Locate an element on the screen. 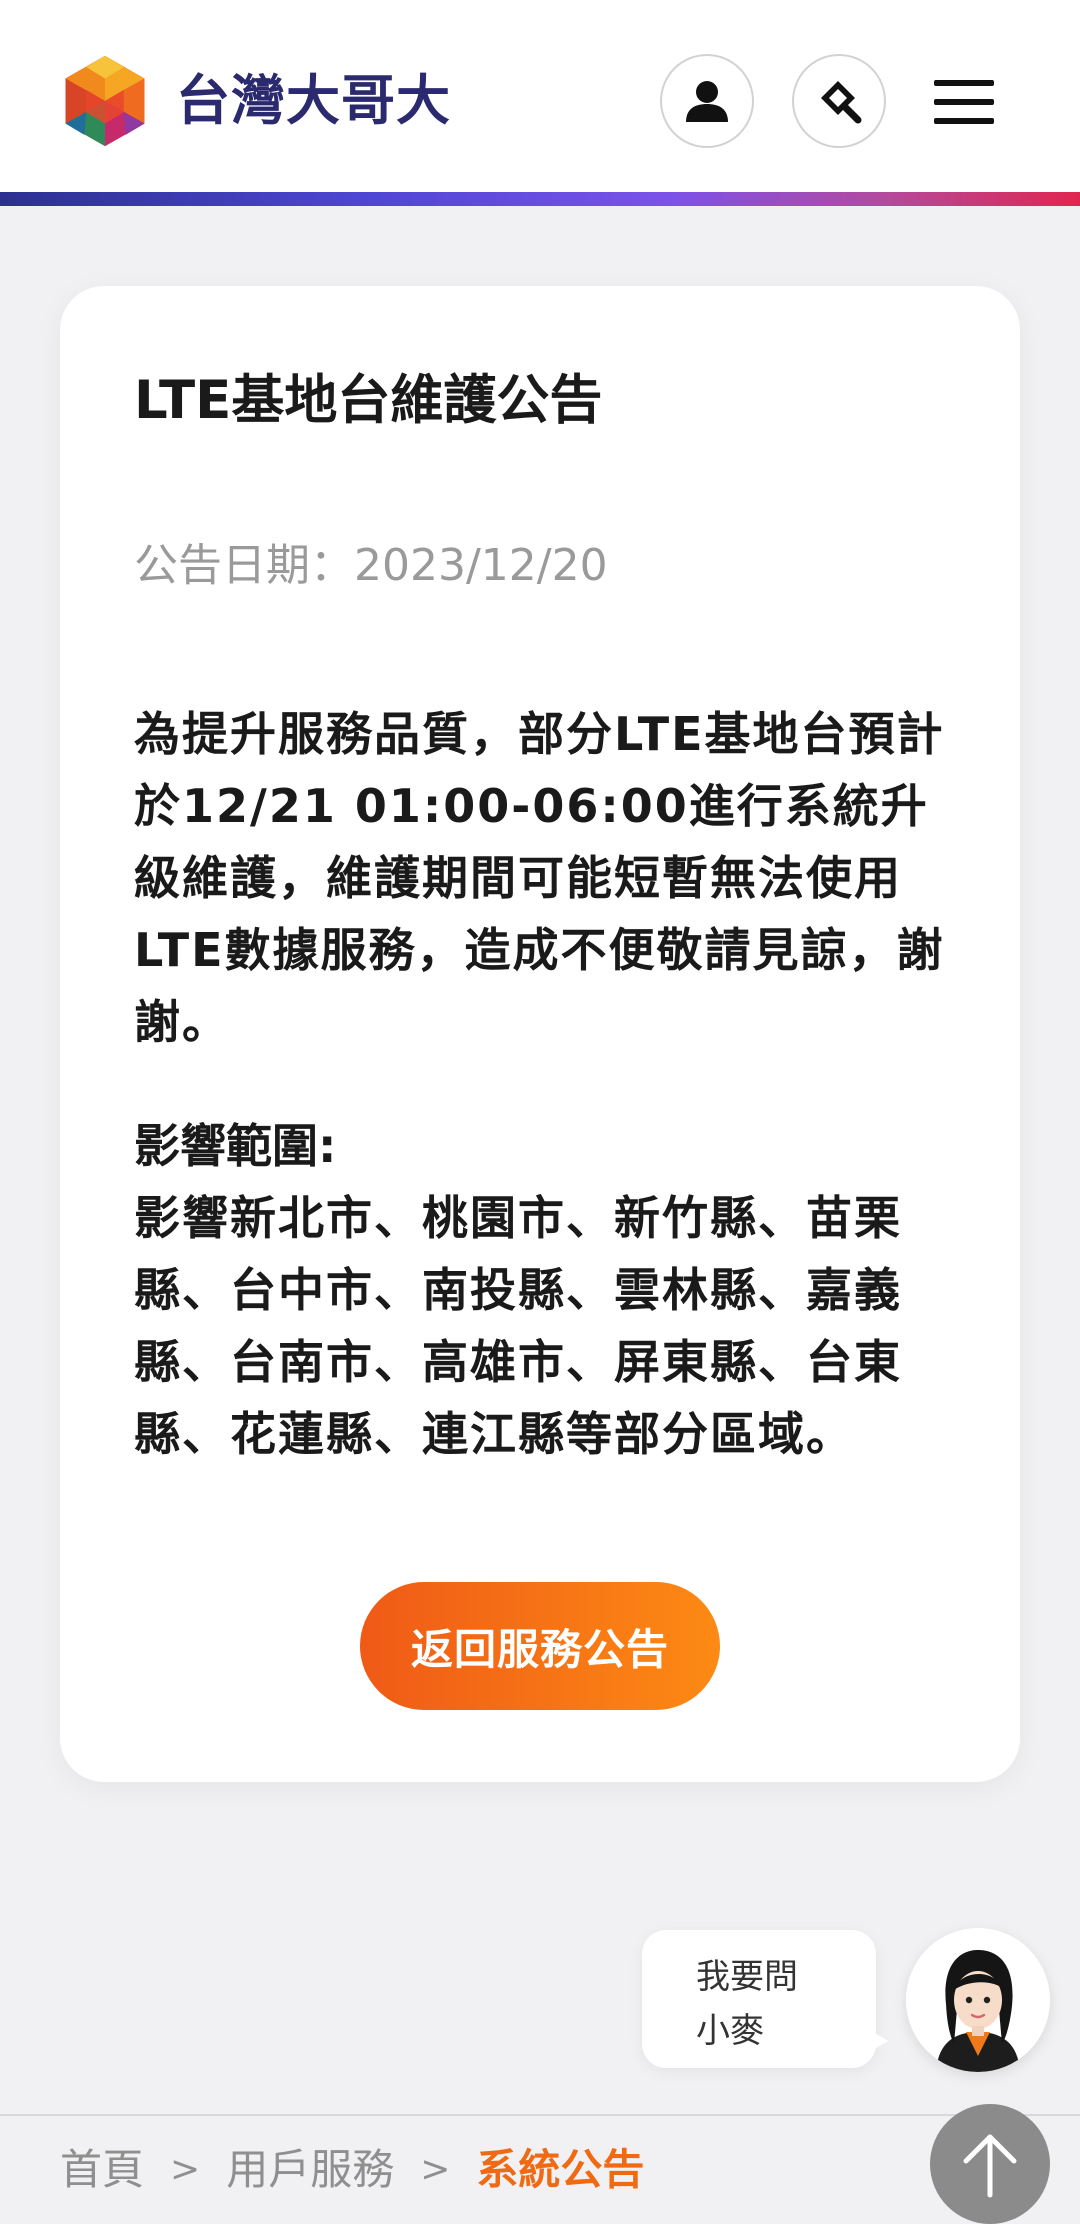 Image resolution: width=1080 pixels, height=2224 pixels. header-gradient-bar is located at coordinates (540, 199).